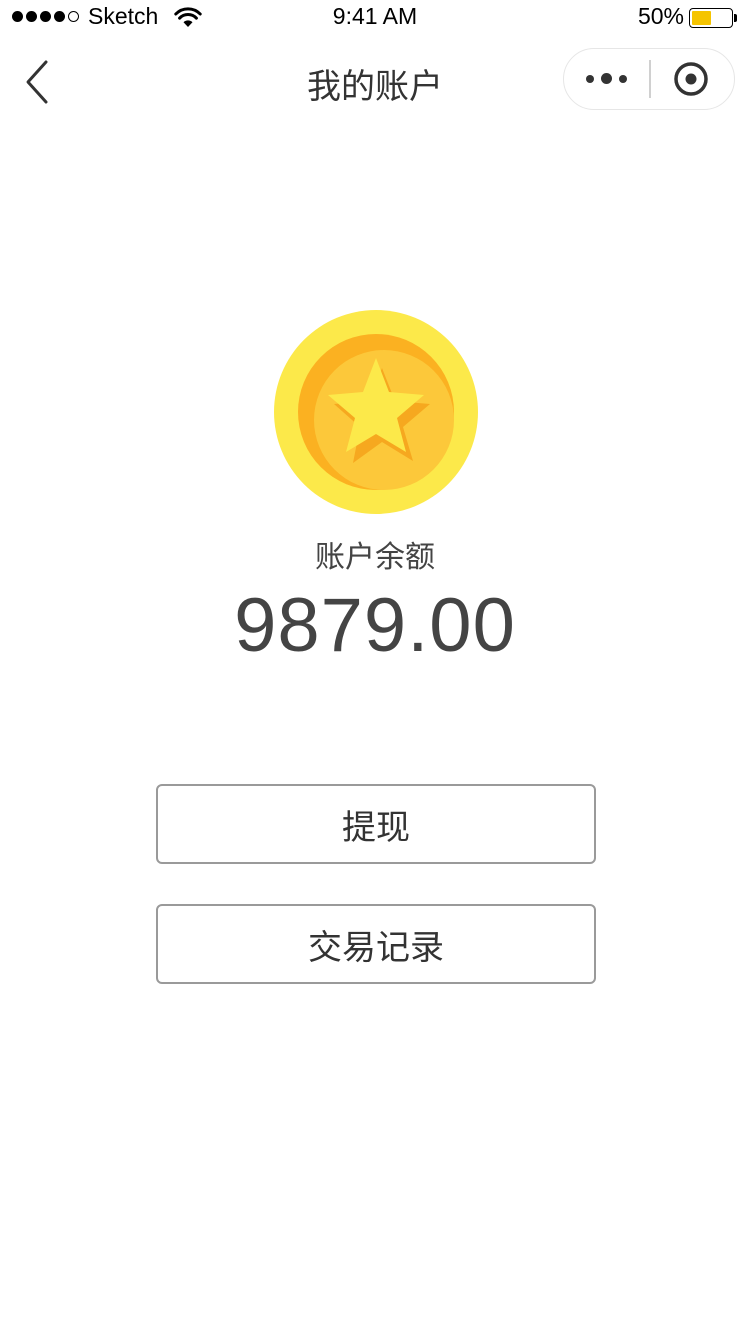 The image size is (750, 1334). What do you see at coordinates (735, 18) in the screenshot?
I see `battery-tip` at bounding box center [735, 18].